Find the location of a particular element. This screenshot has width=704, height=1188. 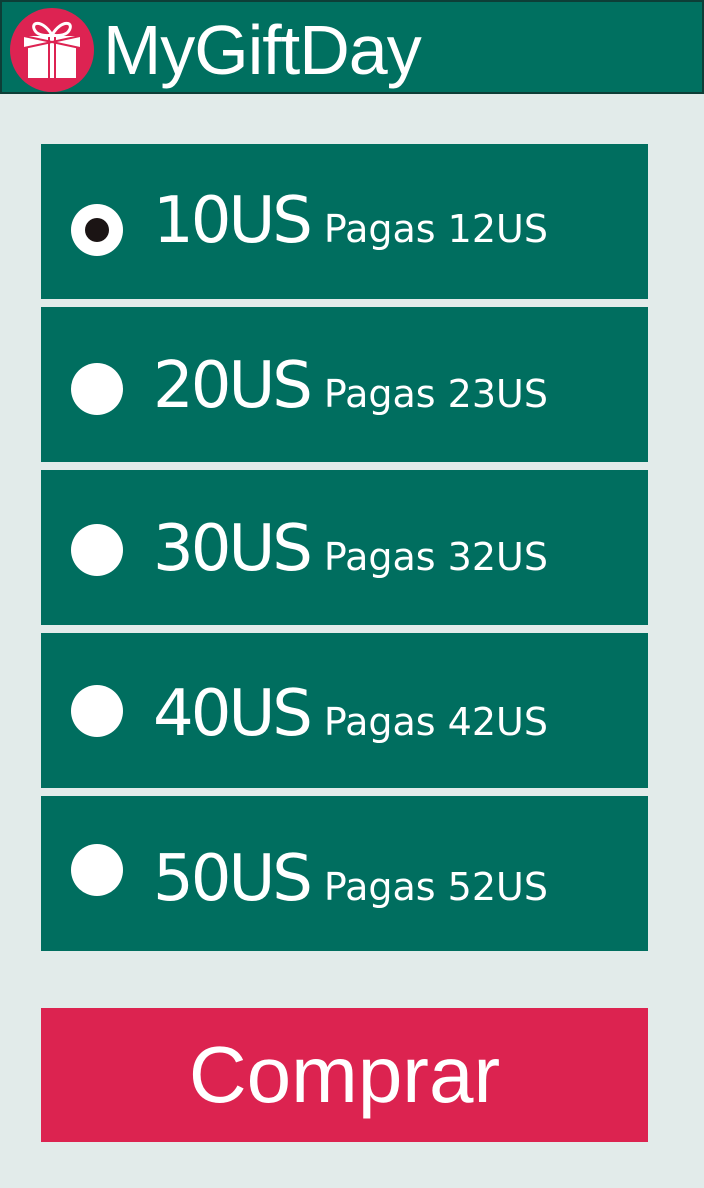

option-amount: 20US is located at coordinates (233, 386).